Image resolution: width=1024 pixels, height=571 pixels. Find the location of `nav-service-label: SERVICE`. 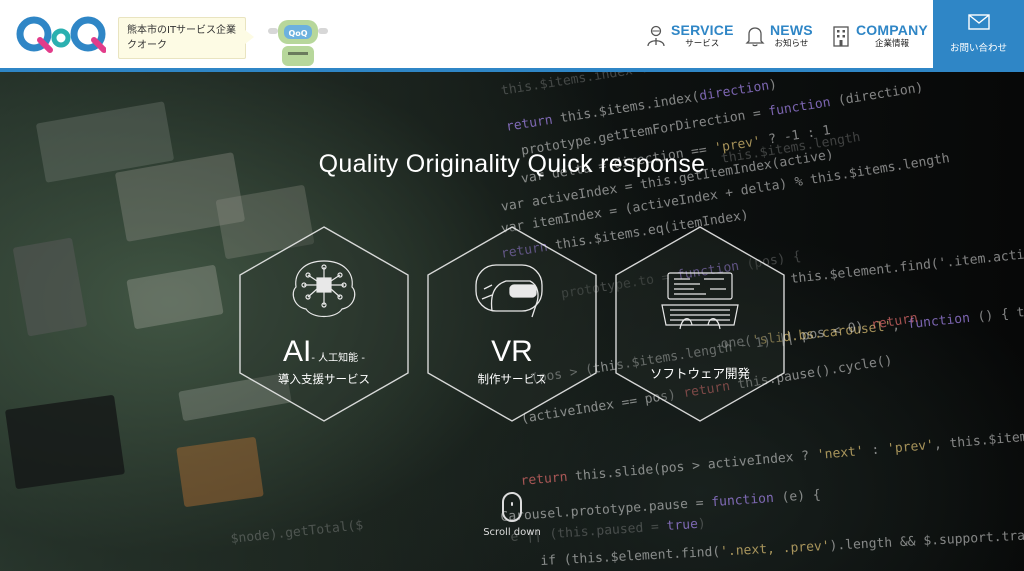

nav-service-label: SERVICE is located at coordinates (702, 29).